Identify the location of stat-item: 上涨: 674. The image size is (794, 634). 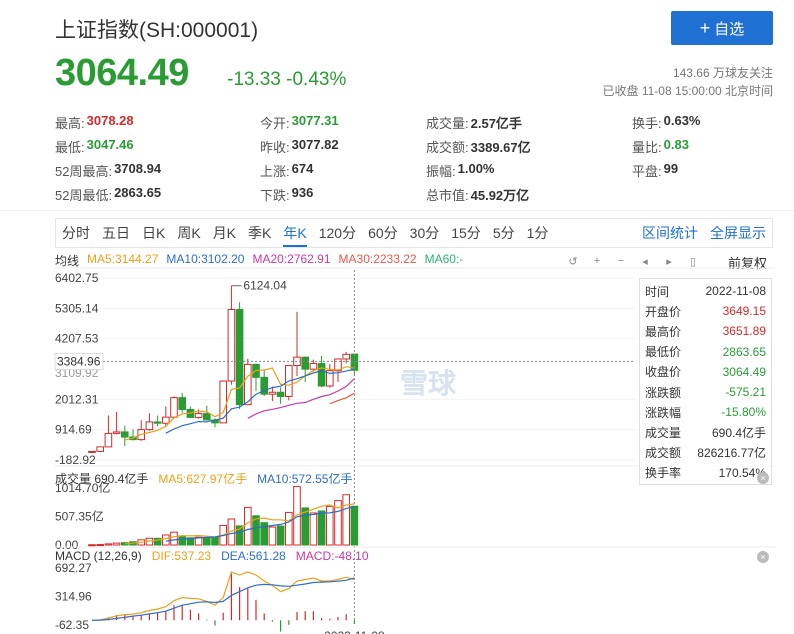
(343, 170).